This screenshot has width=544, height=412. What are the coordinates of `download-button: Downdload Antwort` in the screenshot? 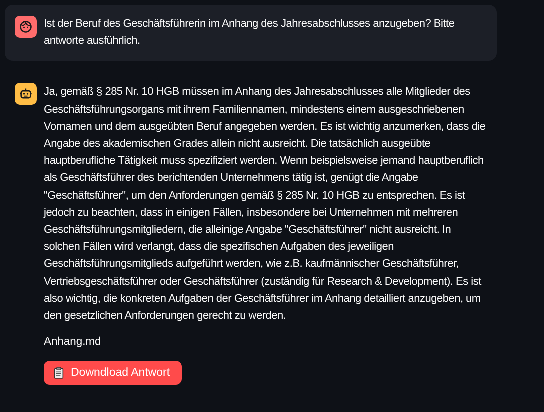 It's located at (113, 373).